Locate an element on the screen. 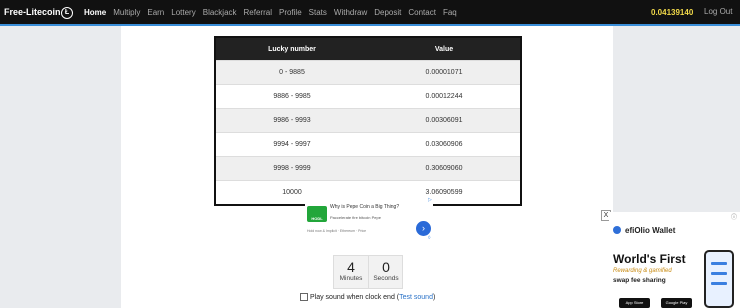 The height and width of the screenshot is (308, 740). efiolio-logo-icon is located at coordinates (617, 230).